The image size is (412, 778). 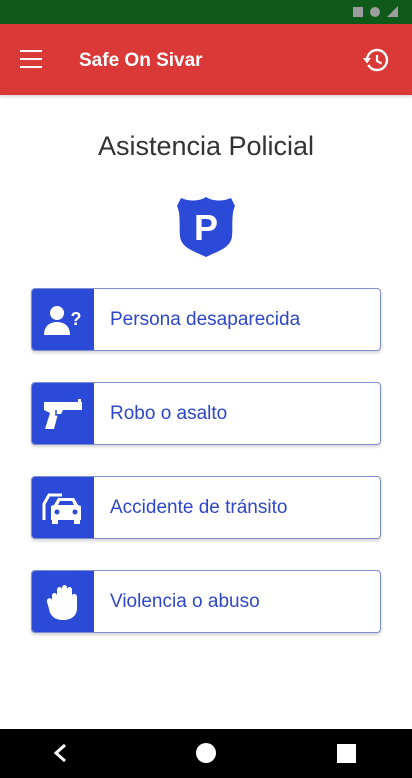 What do you see at coordinates (392, 11) in the screenshot?
I see `signal-icon` at bounding box center [392, 11].